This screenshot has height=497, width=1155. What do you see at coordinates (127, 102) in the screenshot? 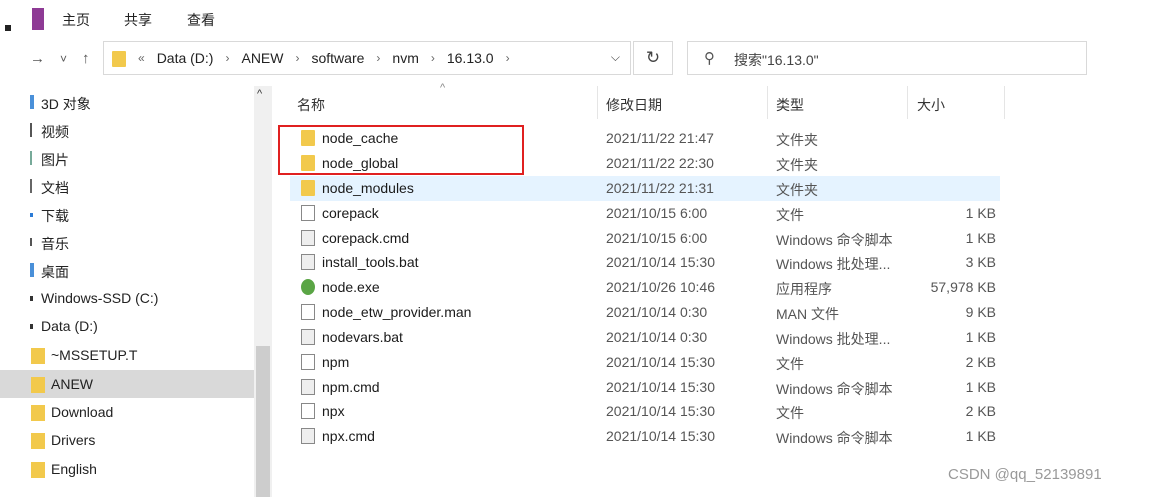
I see `sidebar-item-3d-objects: 3D 对象` at bounding box center [127, 102].